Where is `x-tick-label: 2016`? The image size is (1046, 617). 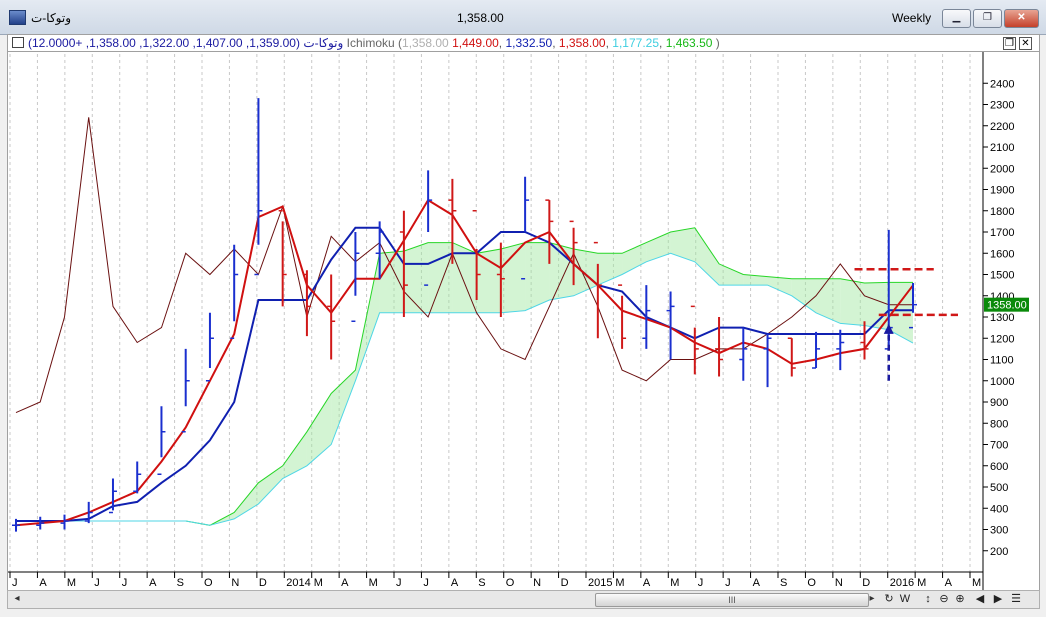
x-tick-label: 2016 is located at coordinates (902, 583).